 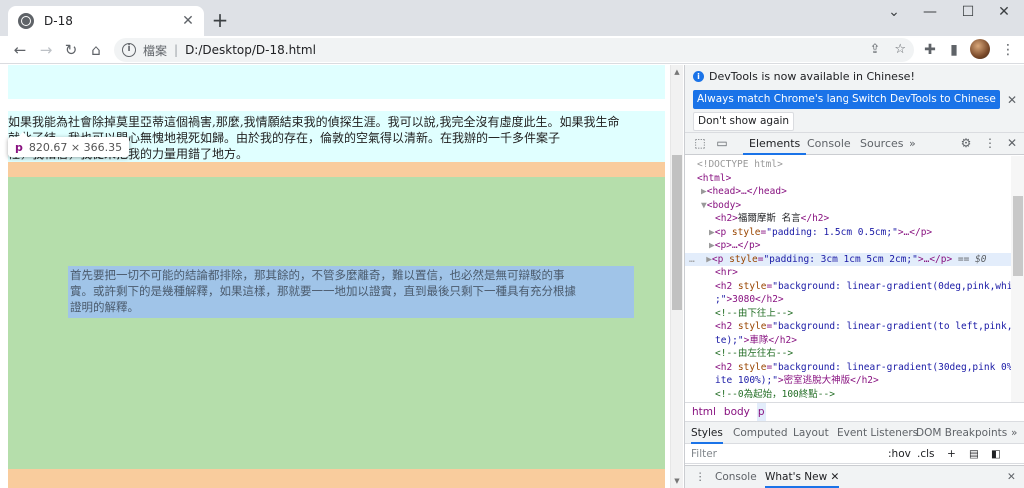 What do you see at coordinates (700, 477) in the screenshot?
I see `drawer-menu-icon: ⋮` at bounding box center [700, 477].